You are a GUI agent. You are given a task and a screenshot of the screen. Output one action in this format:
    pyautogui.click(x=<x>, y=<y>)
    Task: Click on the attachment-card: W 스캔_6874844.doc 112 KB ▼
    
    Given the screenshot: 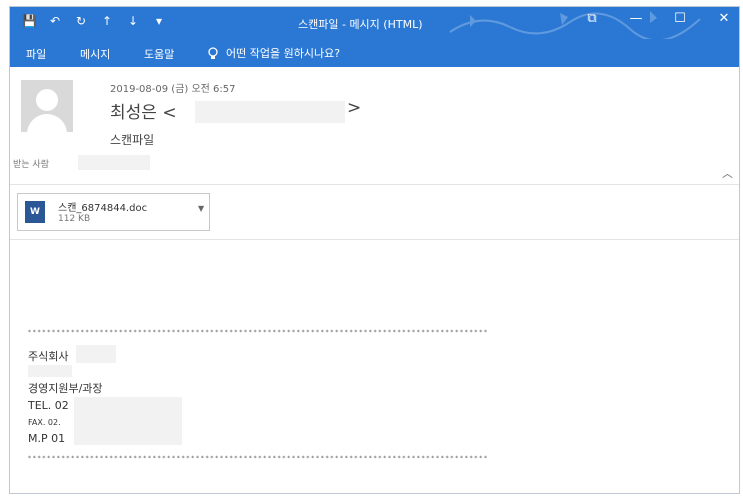 What is the action you would take?
    pyautogui.click(x=113, y=212)
    